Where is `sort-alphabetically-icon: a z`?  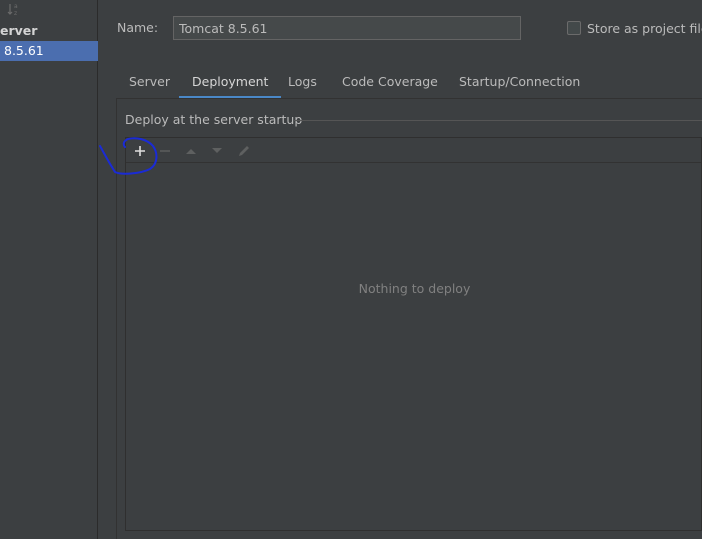 sort-alphabetically-icon: a z is located at coordinates (14, 9).